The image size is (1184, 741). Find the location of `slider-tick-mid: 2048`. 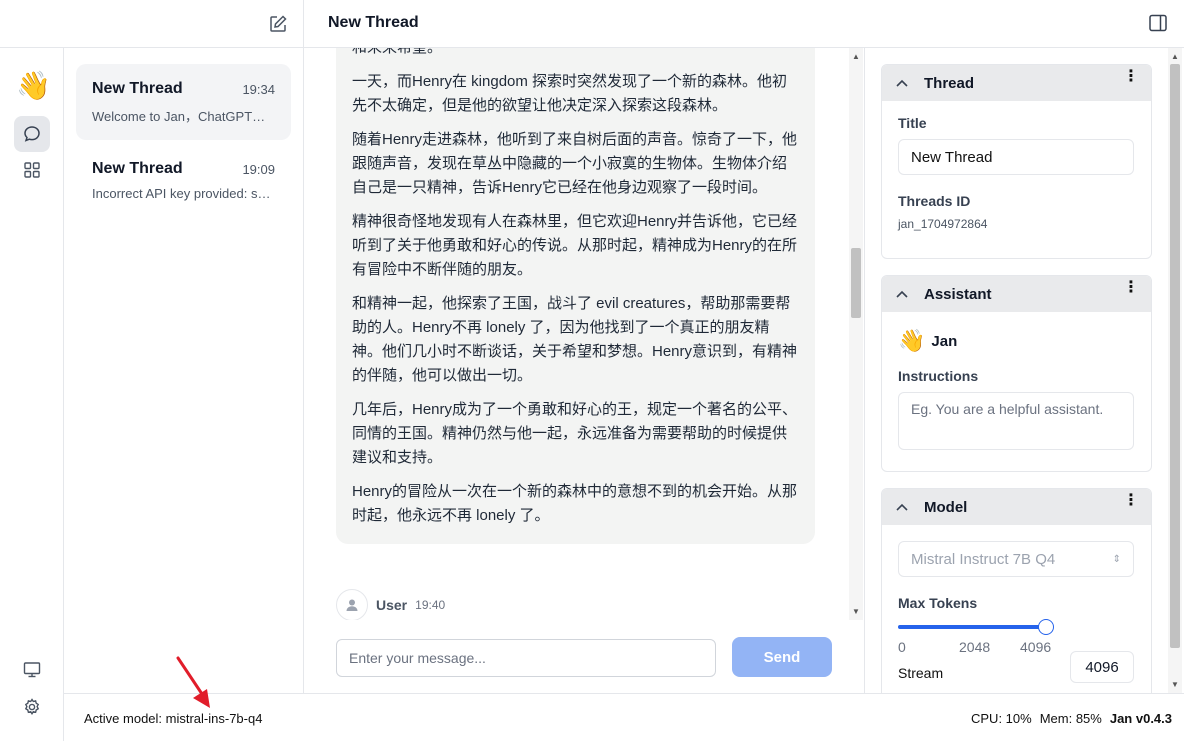

slider-tick-mid: 2048 is located at coordinates (975, 647).